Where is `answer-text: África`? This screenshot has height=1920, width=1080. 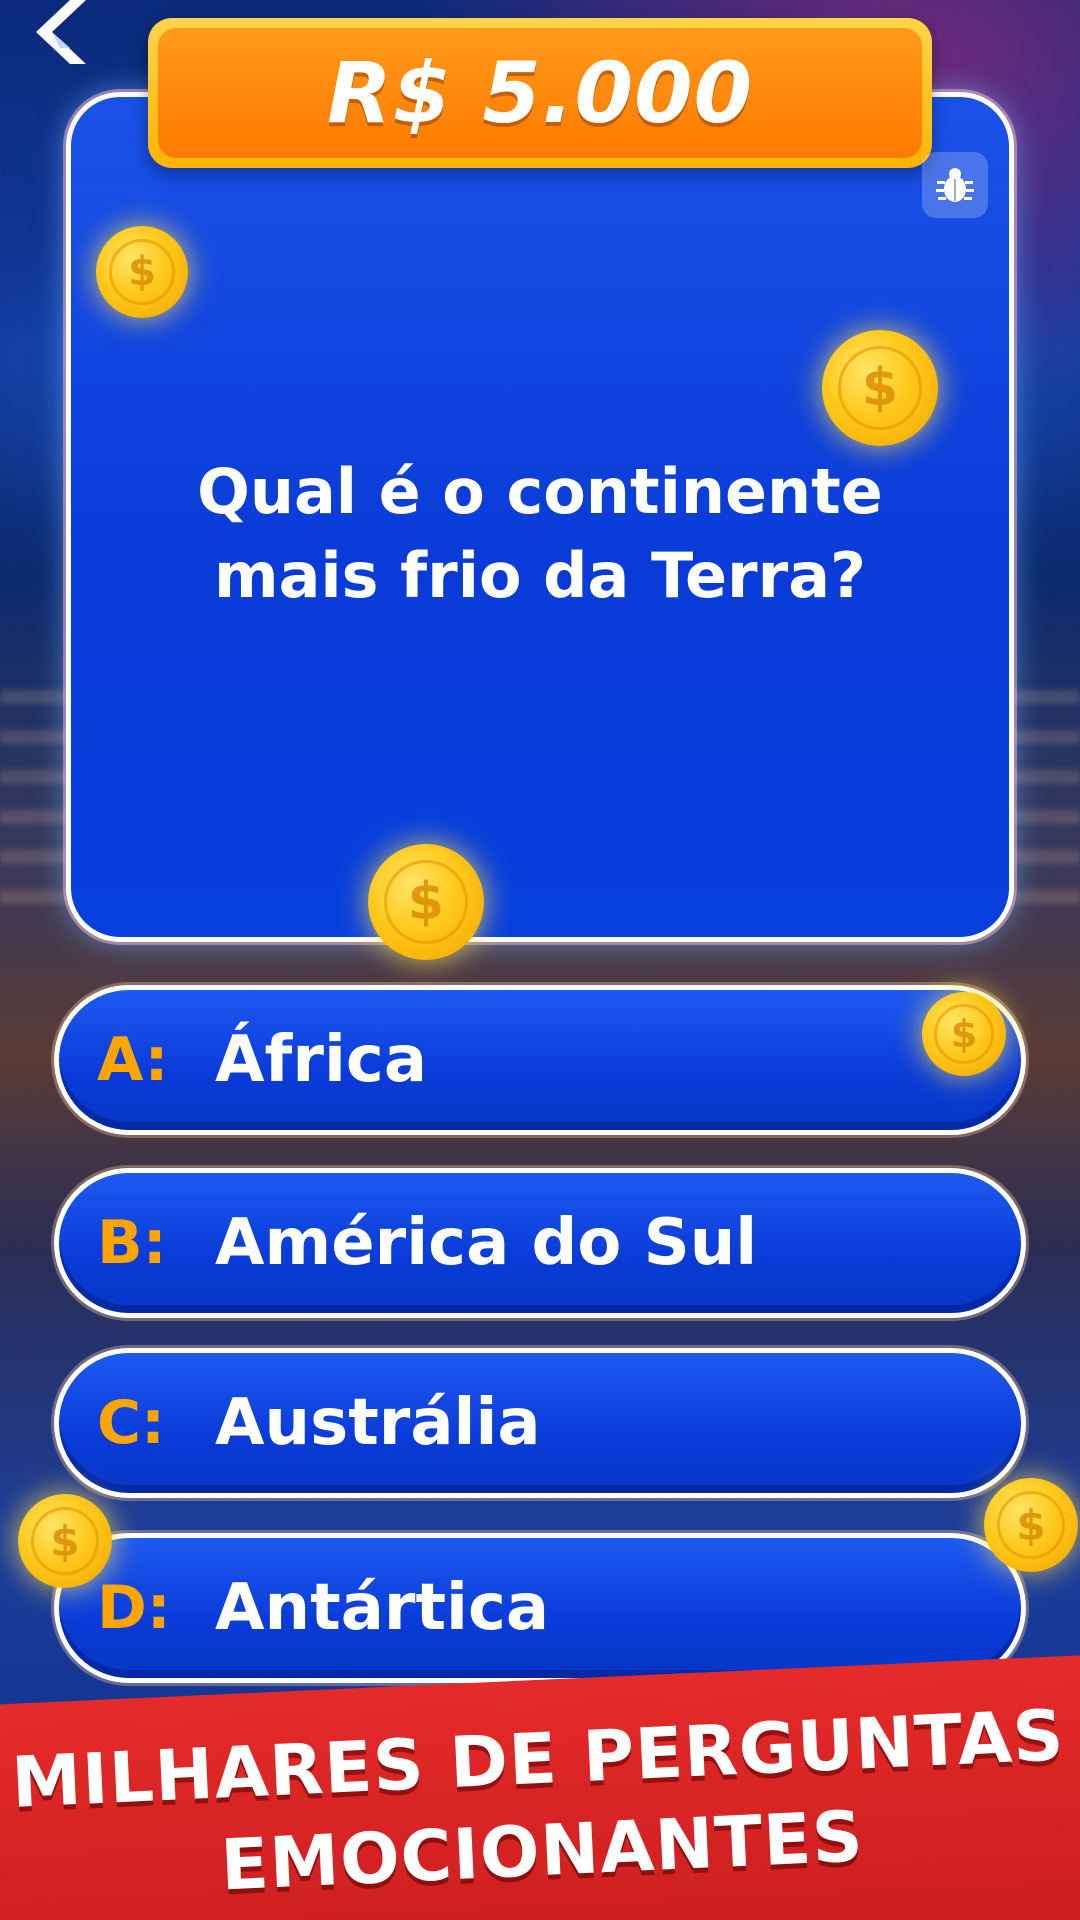 answer-text: África is located at coordinates (321, 1060).